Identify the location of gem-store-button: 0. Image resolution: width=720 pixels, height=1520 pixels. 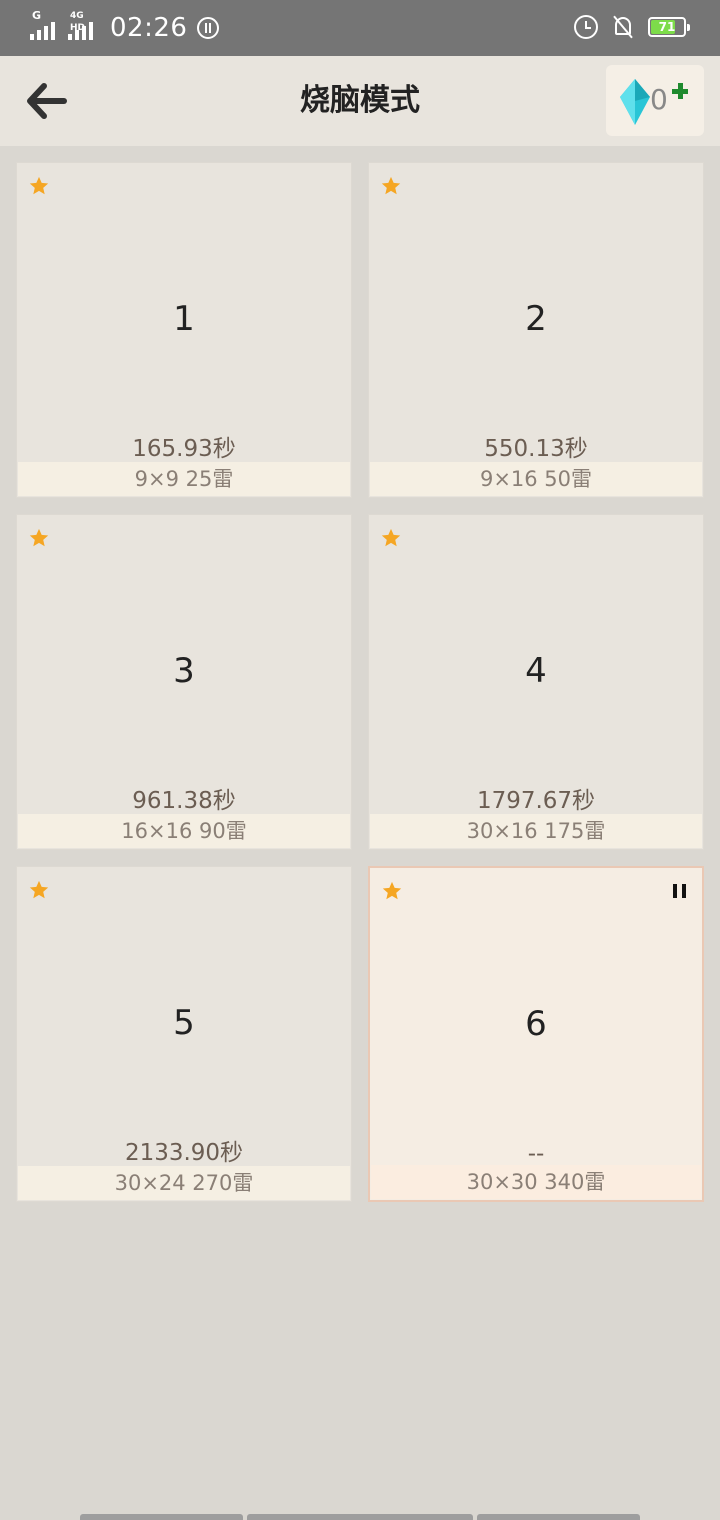
(655, 100).